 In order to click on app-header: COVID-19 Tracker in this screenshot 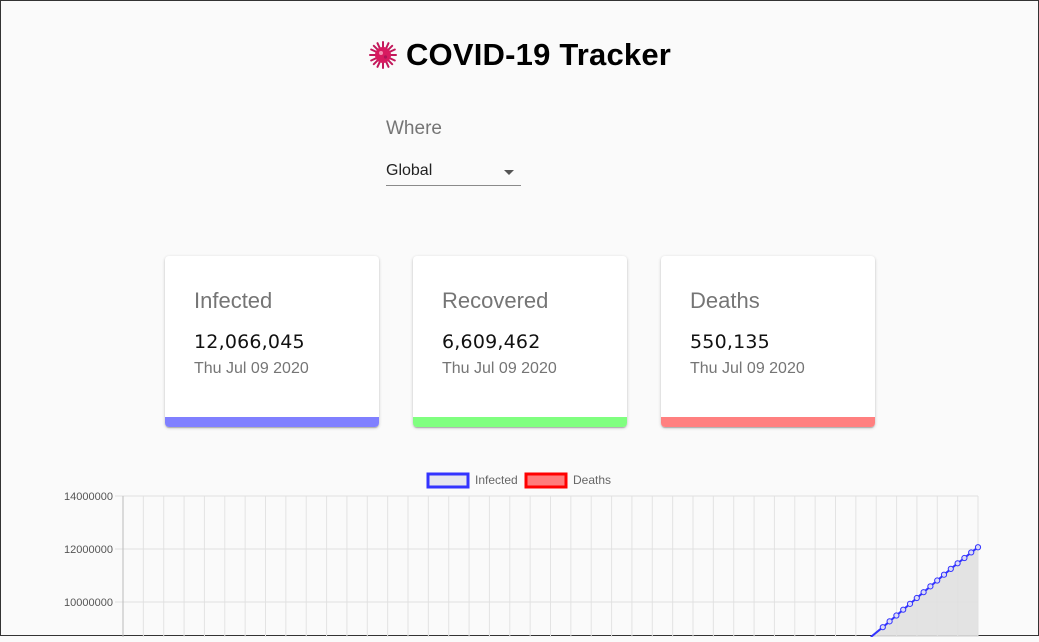, I will do `click(519, 55)`.